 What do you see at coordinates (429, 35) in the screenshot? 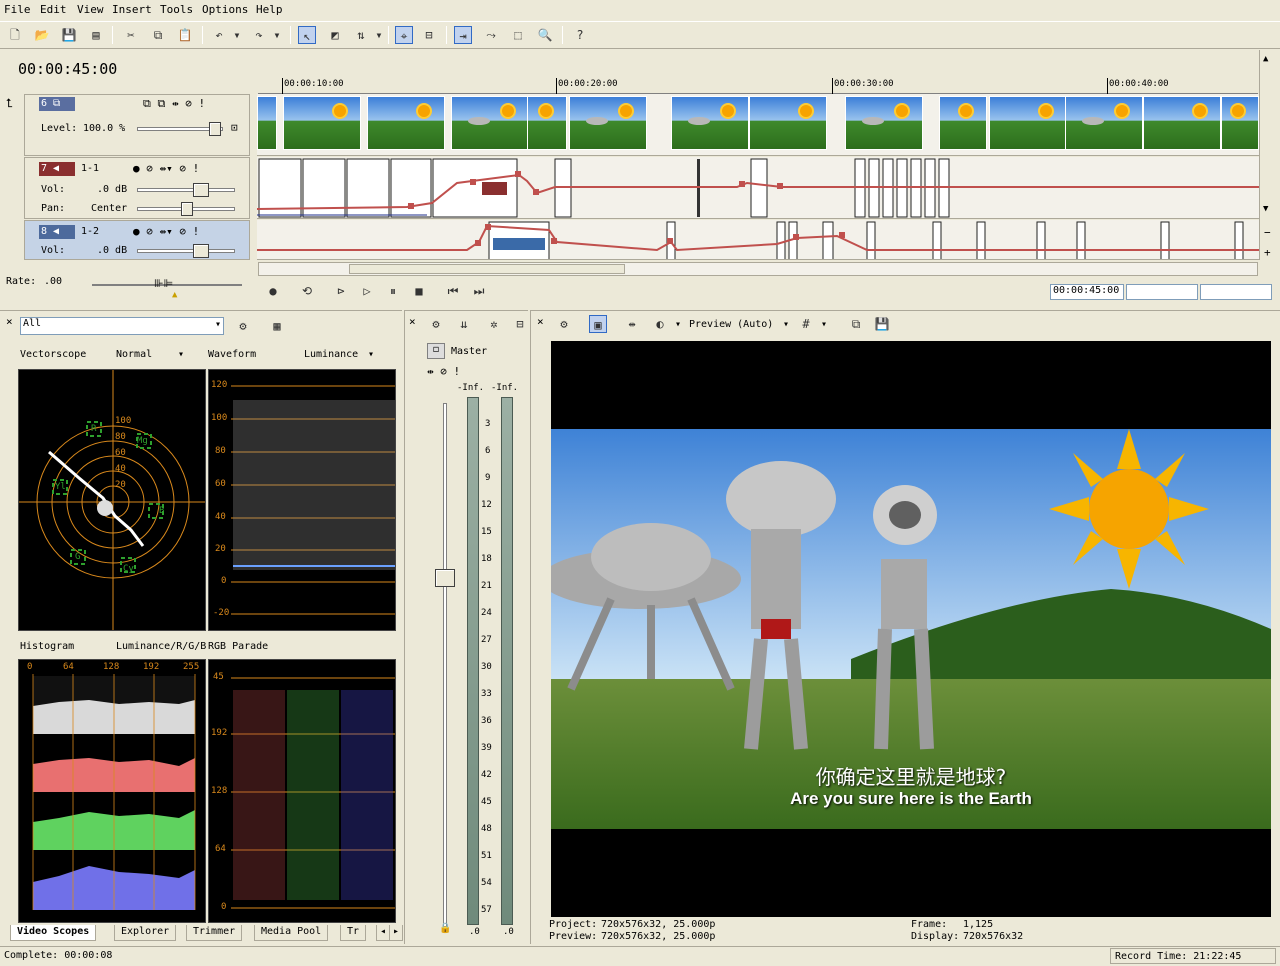
I see `auto-ripple-icon: ⊟` at bounding box center [429, 35].